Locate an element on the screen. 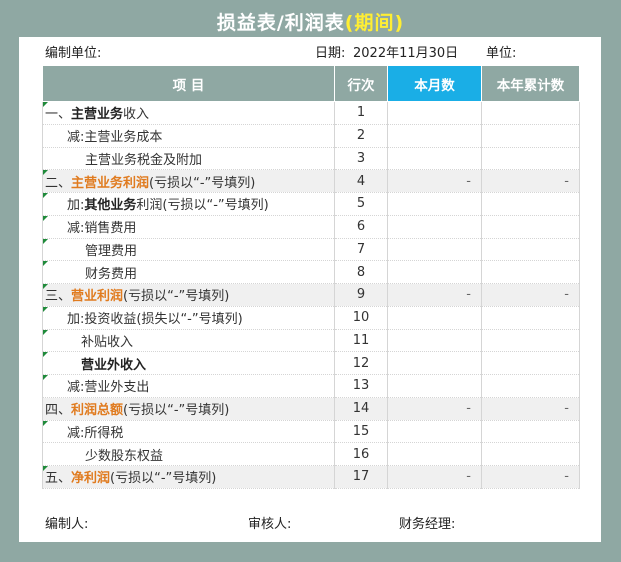 The width and height of the screenshot is (621, 562). item-cell: 三、营业利润(亏损以“-”号填列) is located at coordinates (188, 295).